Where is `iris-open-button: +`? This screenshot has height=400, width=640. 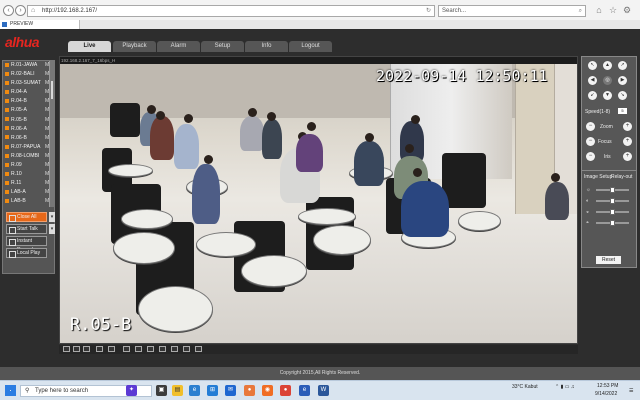 iris-open-button: + is located at coordinates (627, 156).